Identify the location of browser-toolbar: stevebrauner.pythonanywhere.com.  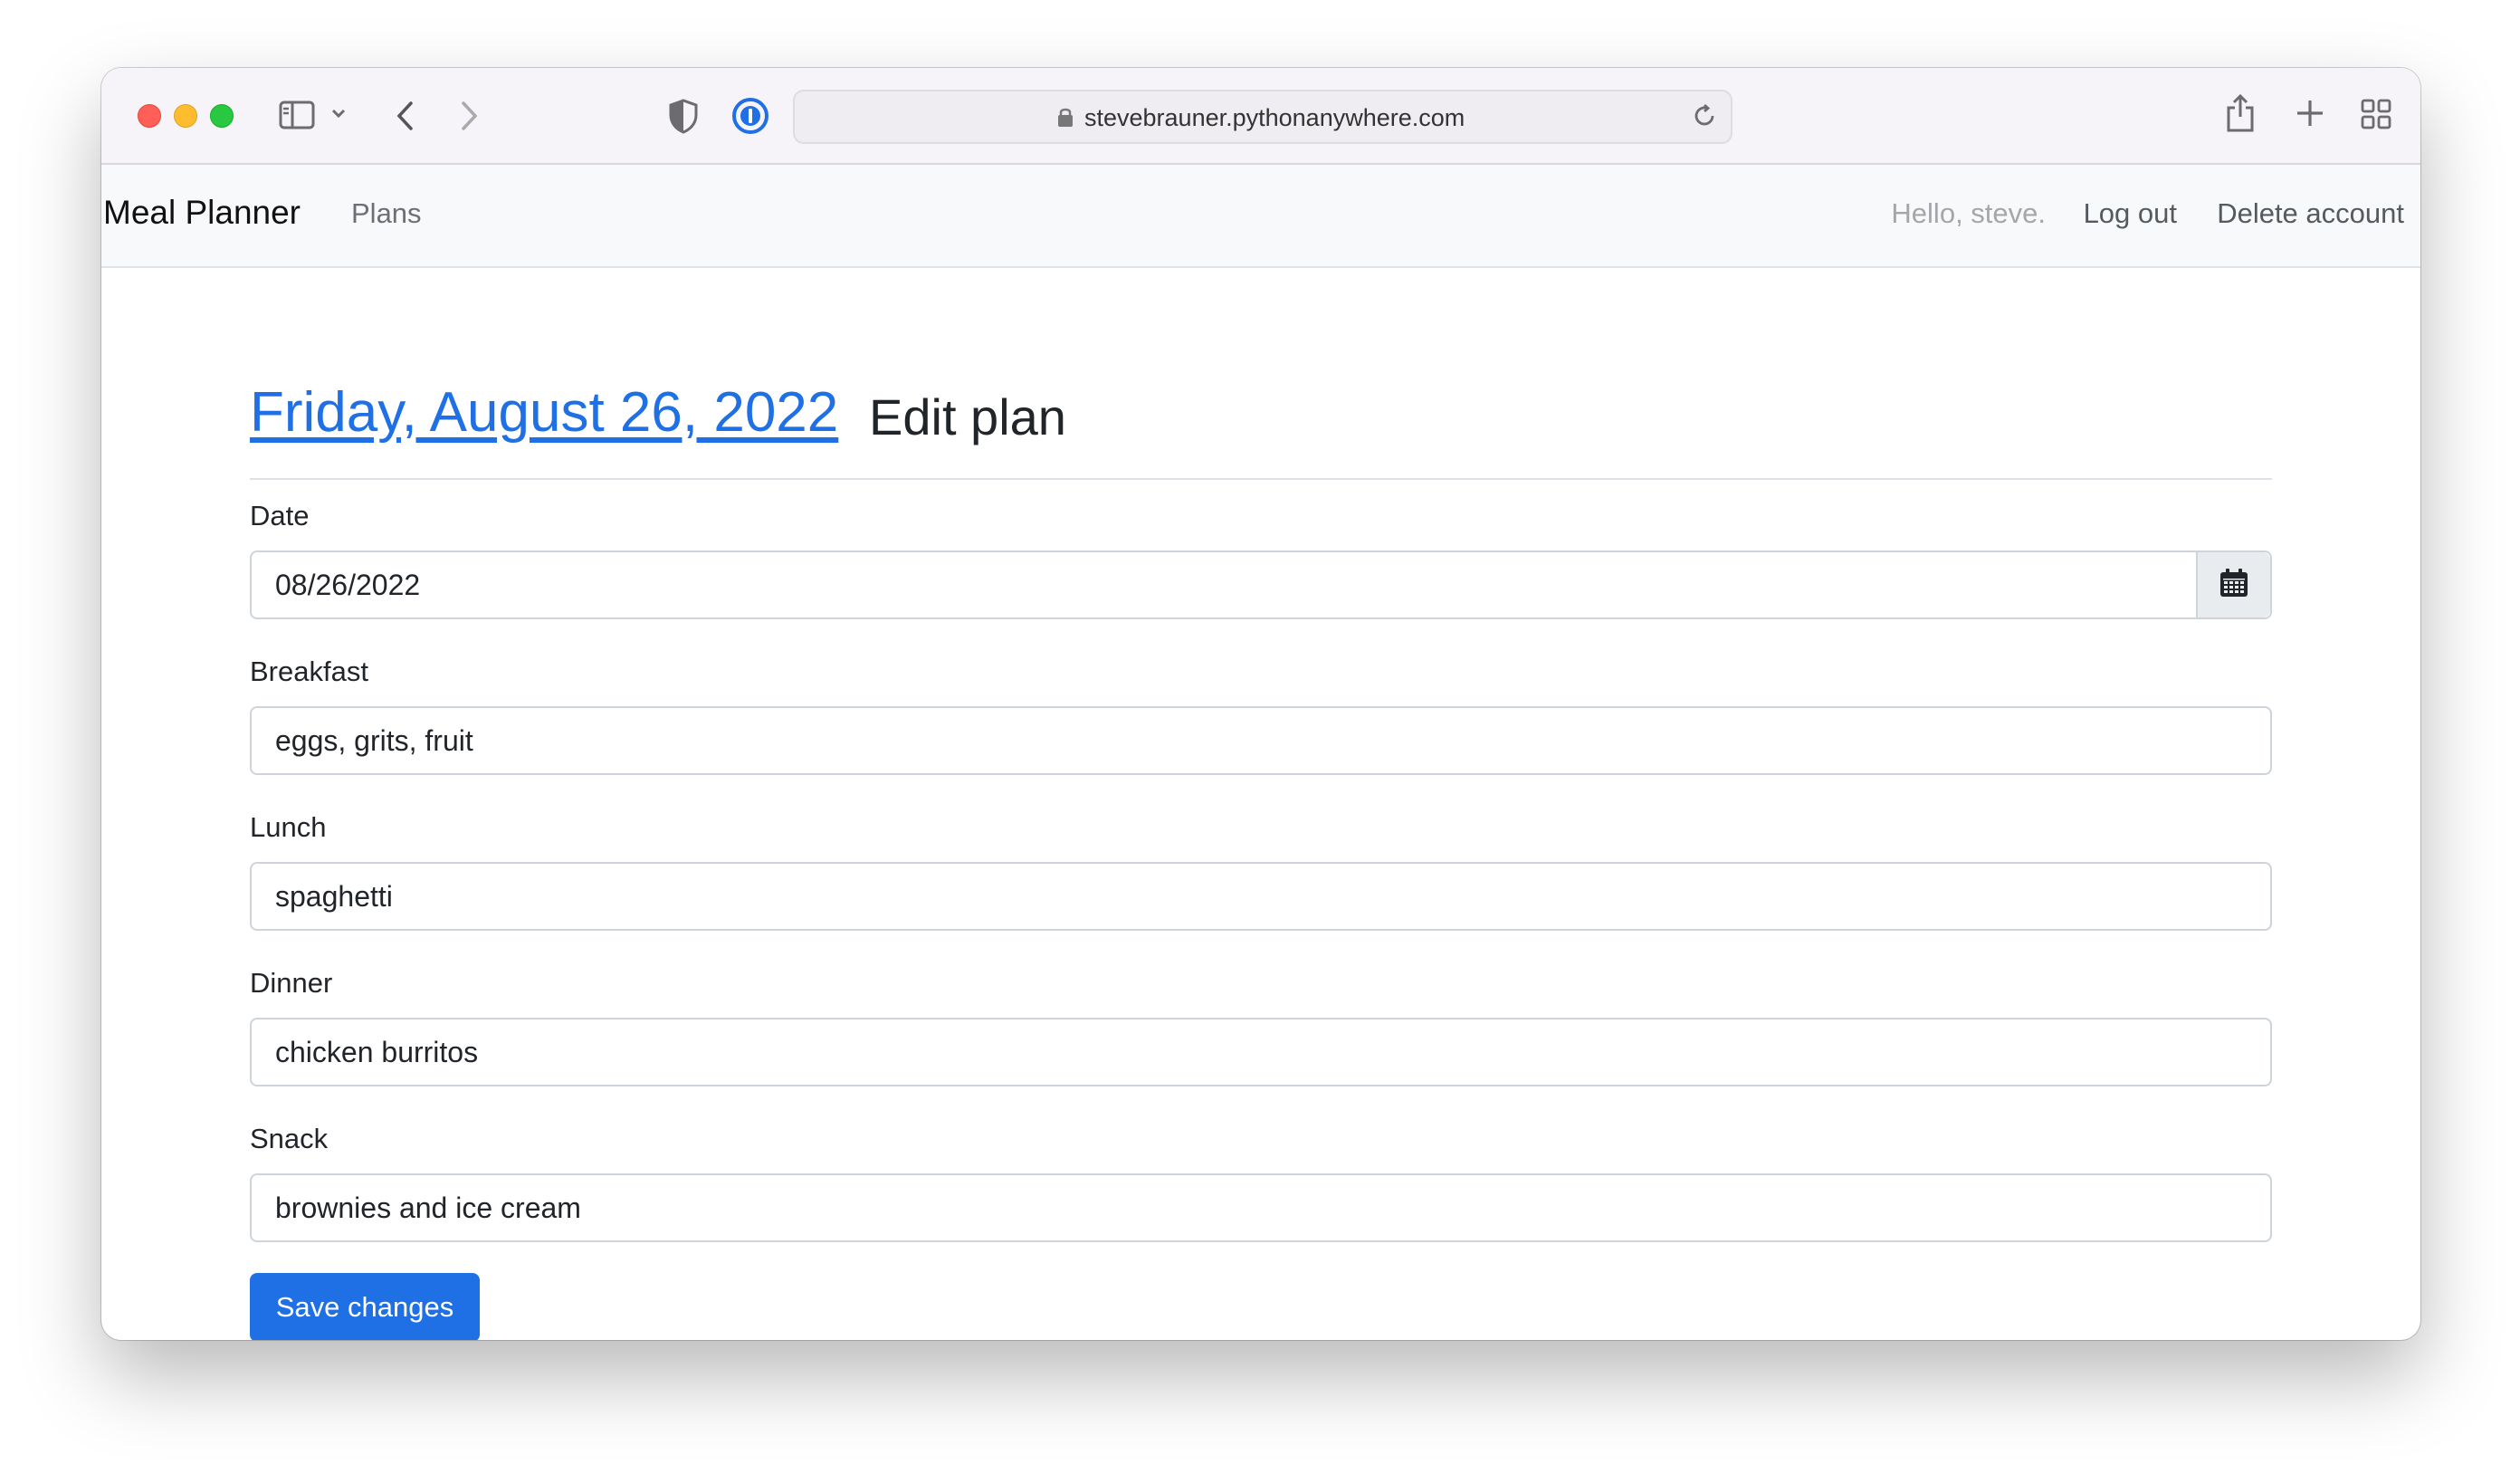
(1260, 116).